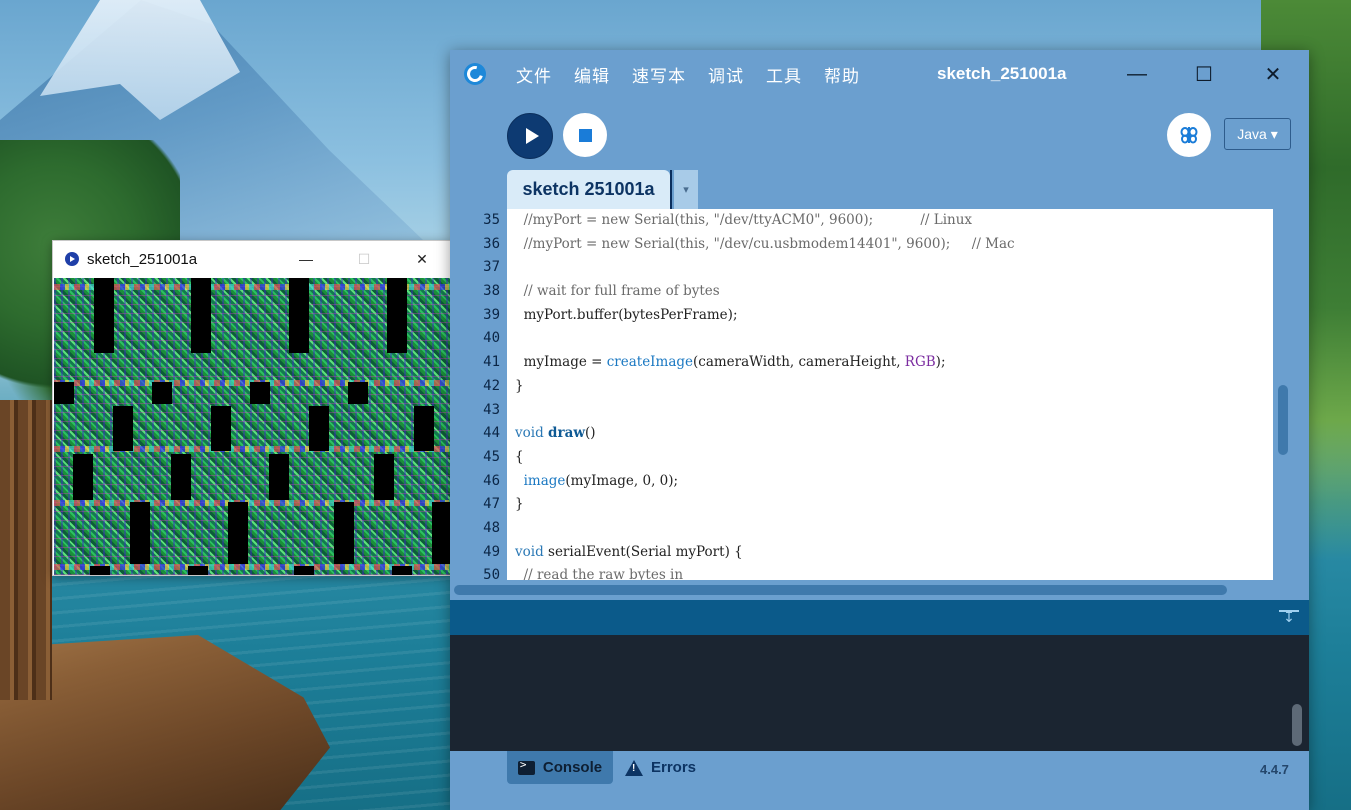 Image resolution: width=1351 pixels, height=810 pixels. I want to click on sketch-canvas, so click(252, 426).